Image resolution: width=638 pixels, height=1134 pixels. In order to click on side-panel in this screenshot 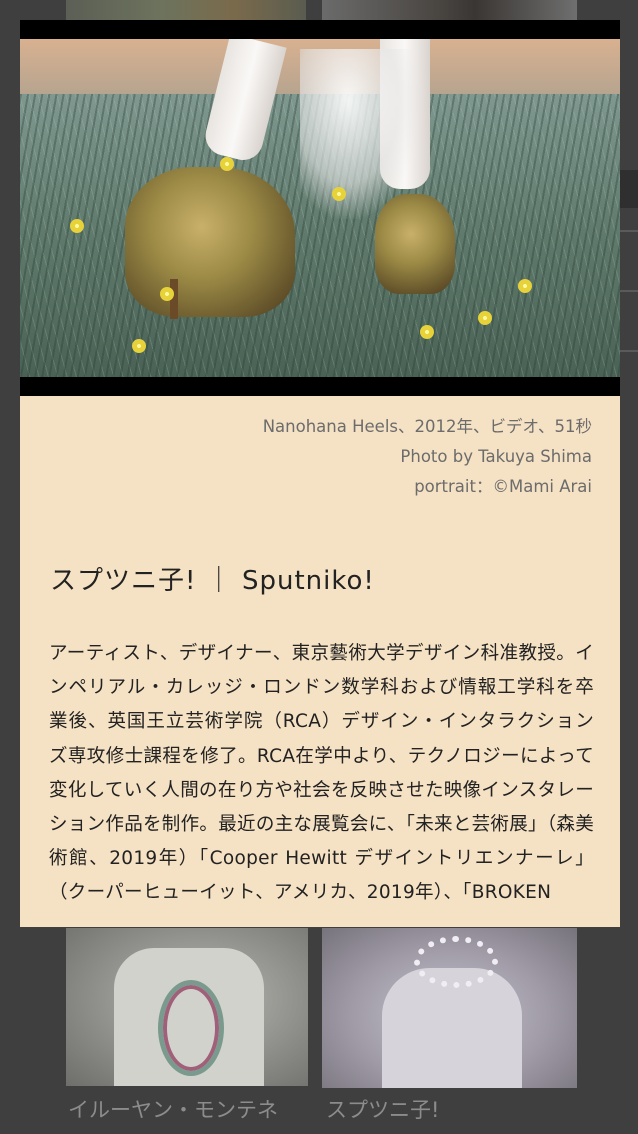, I will do `click(629, 305)`.